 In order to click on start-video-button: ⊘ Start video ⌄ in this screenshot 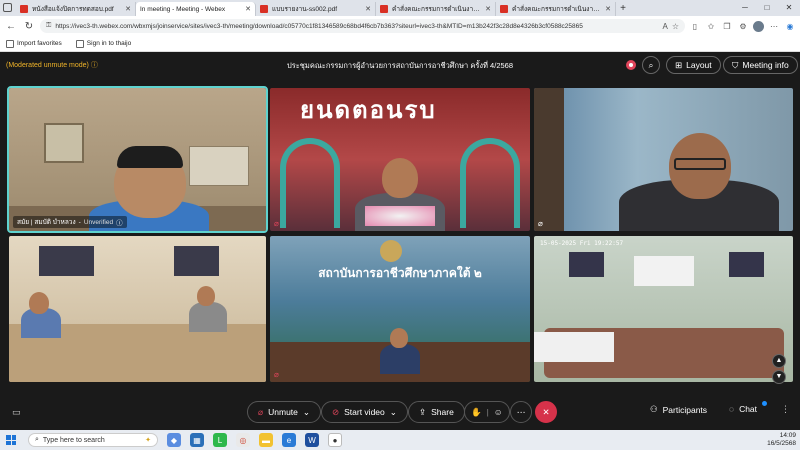, I will do `click(364, 412)`.